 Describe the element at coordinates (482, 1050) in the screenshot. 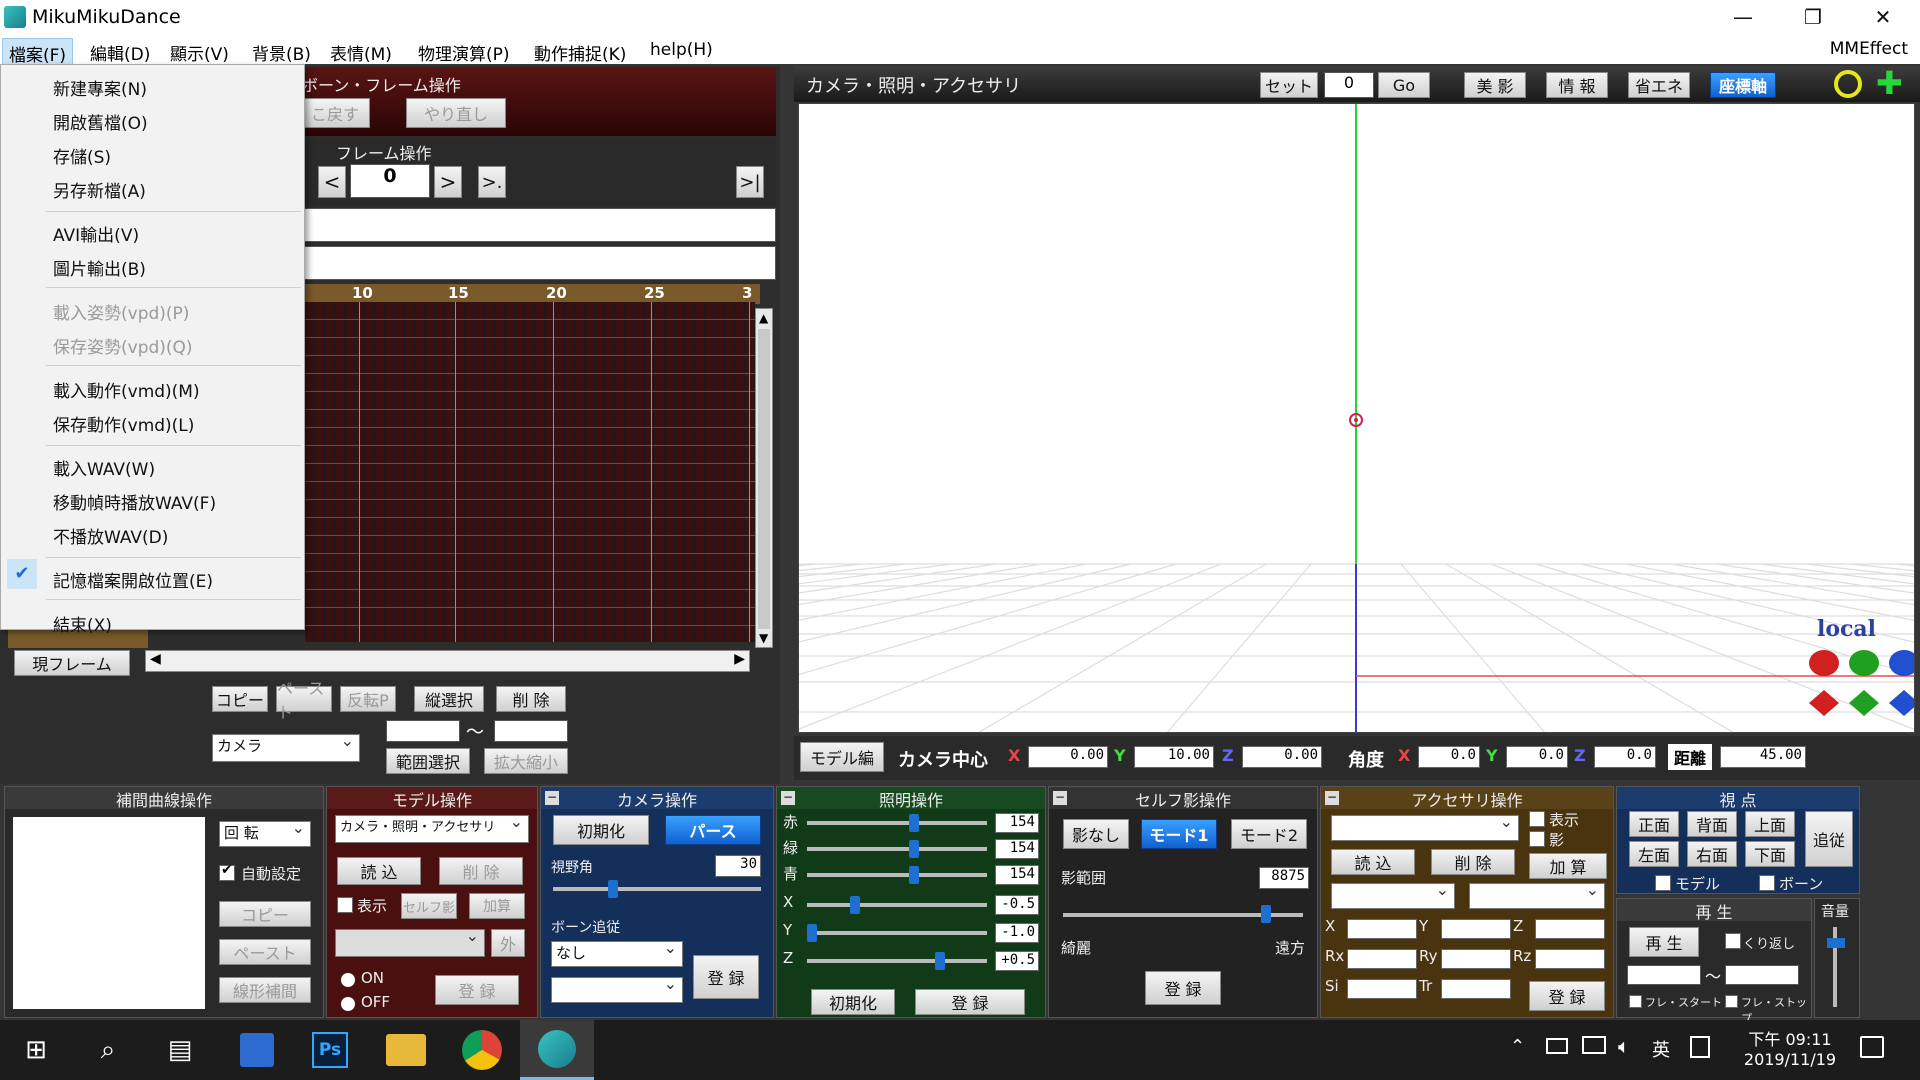

I see `chrome-icon` at that location.